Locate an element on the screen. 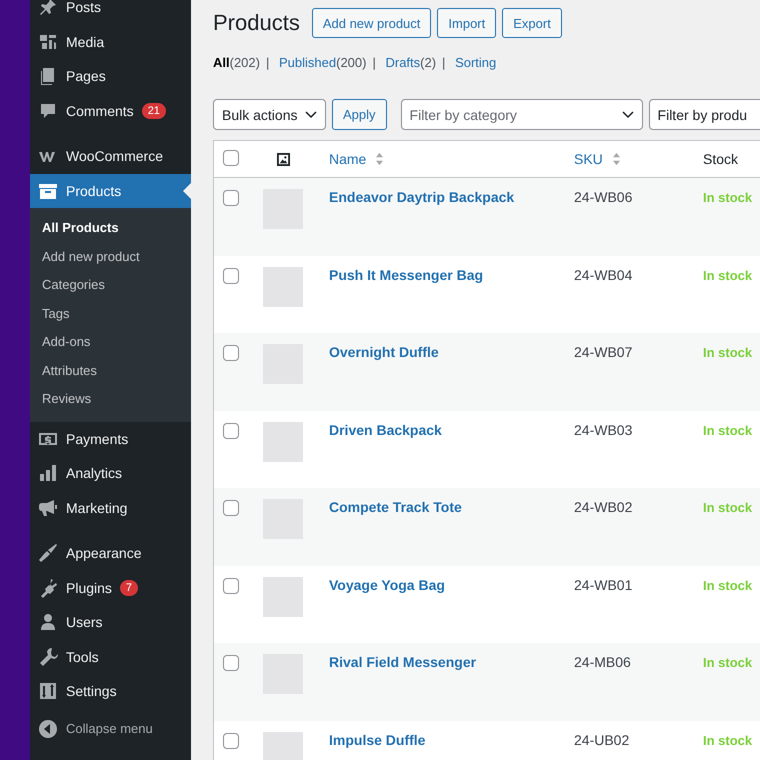 This screenshot has height=760, width=760. sku-text: 24-WB01 is located at coordinates (603, 584).